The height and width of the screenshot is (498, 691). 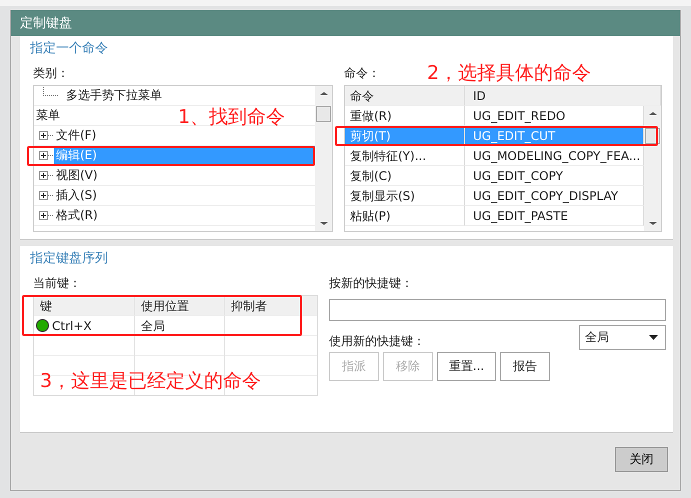 I want to click on tree-item: 文件(F), so click(x=76, y=135).